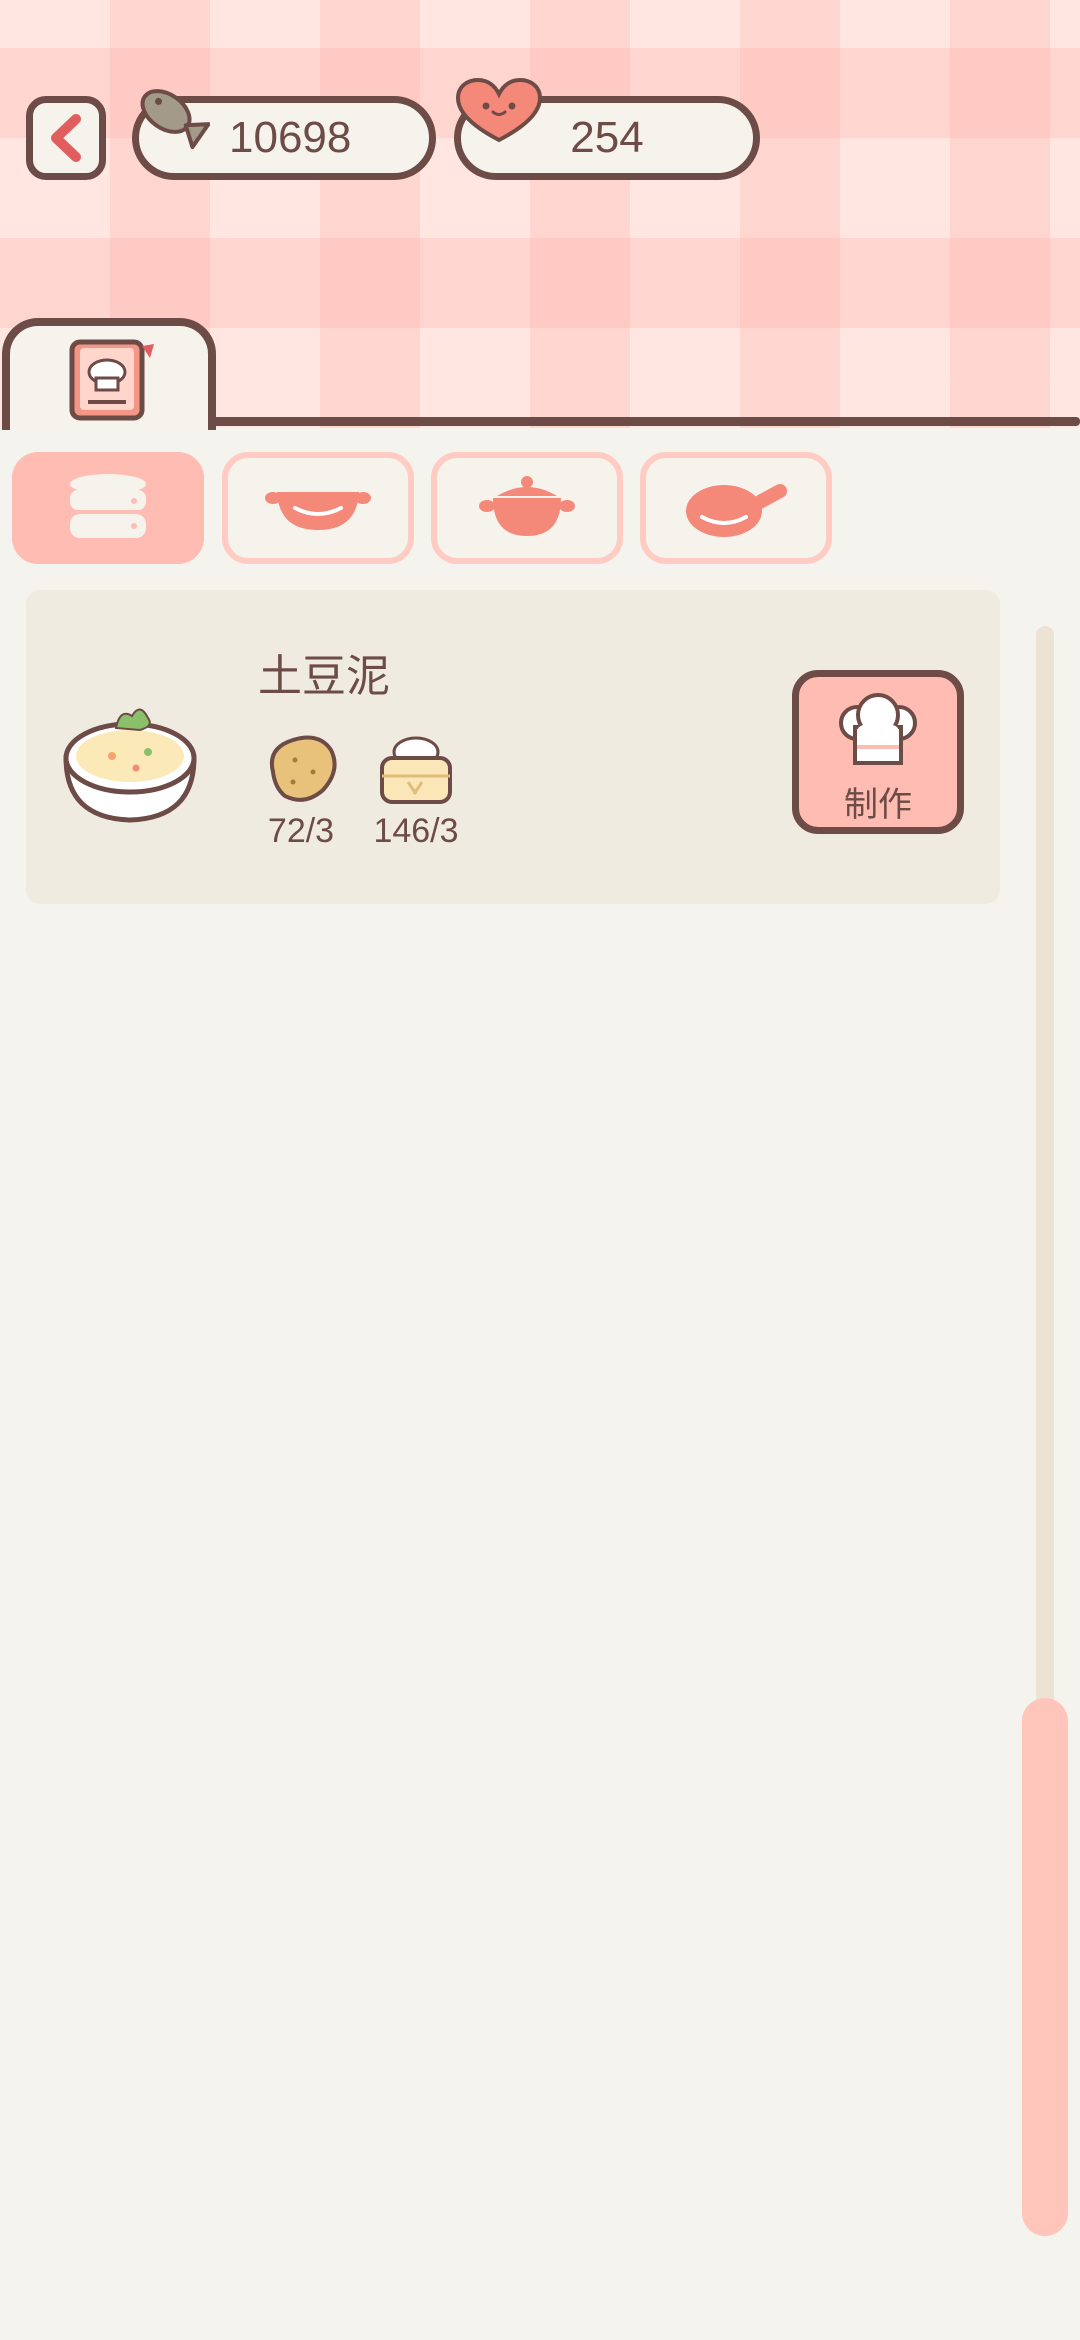 This screenshot has width=1080, height=2340. I want to click on back-button, so click(66, 138).